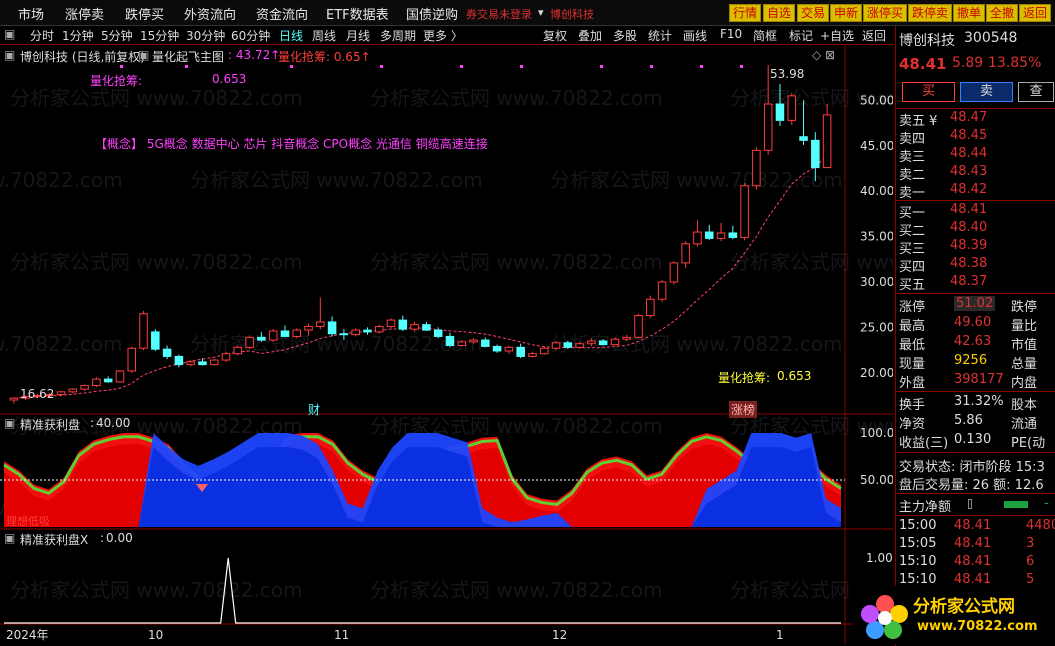  Describe the element at coordinates (555, 35) in the screenshot. I see `tool-adjust-button: 复权` at that location.